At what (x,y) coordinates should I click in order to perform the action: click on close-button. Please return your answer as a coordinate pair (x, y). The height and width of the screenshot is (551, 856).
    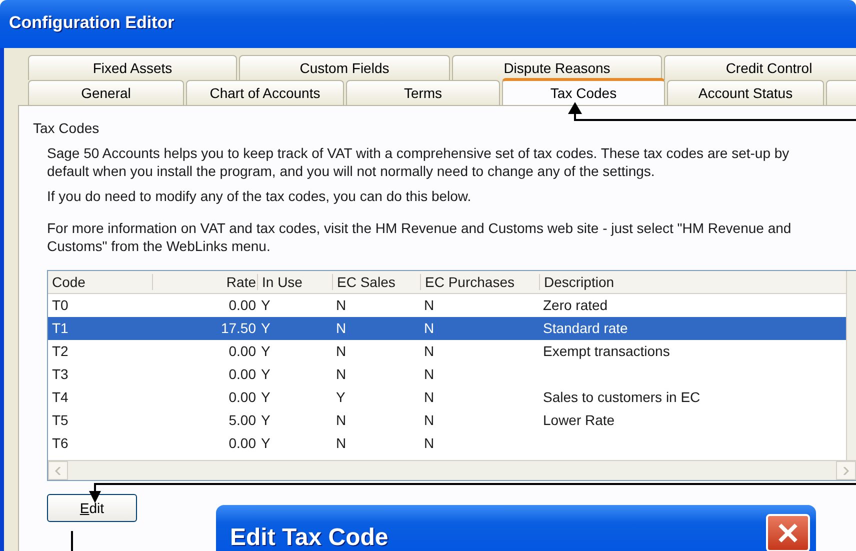
    Looking at the image, I should click on (788, 532).